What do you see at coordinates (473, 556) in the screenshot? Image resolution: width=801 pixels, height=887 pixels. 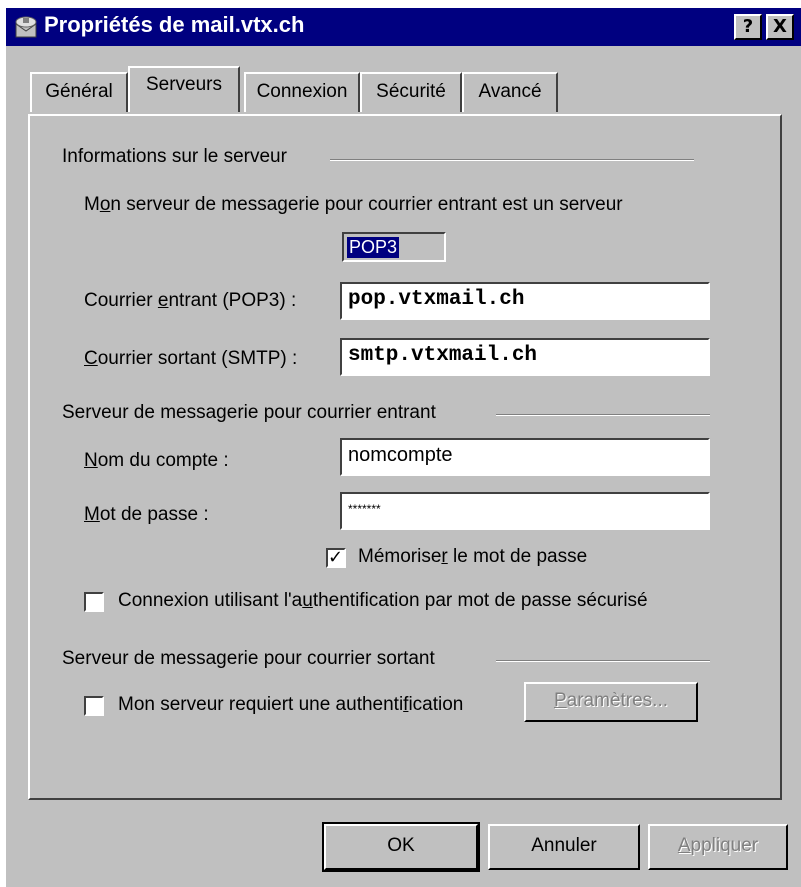 I see `remember-password-label: Mémoriser le mot de passe` at bounding box center [473, 556].